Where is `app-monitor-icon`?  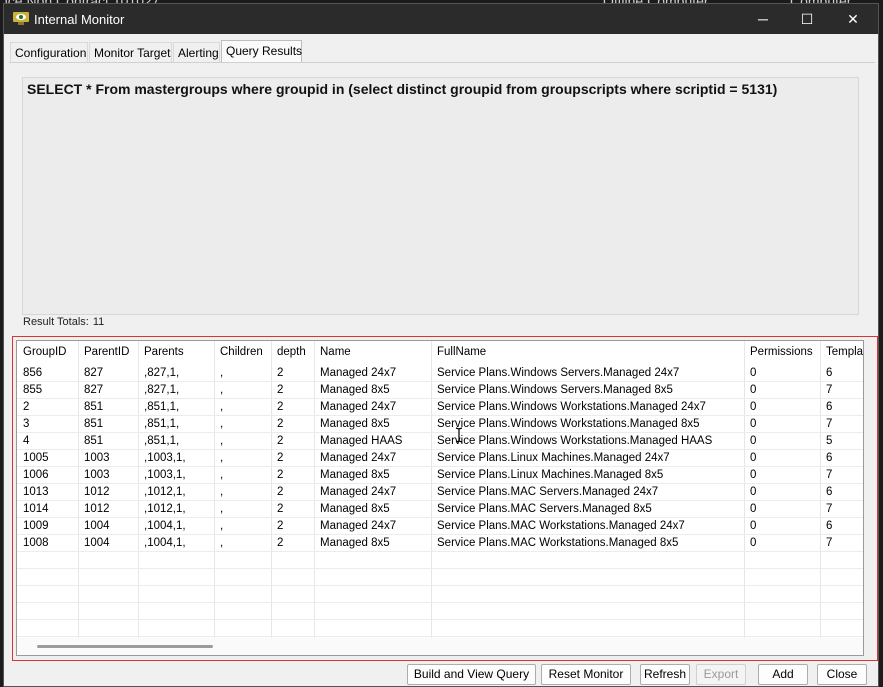 app-monitor-icon is located at coordinates (21, 18).